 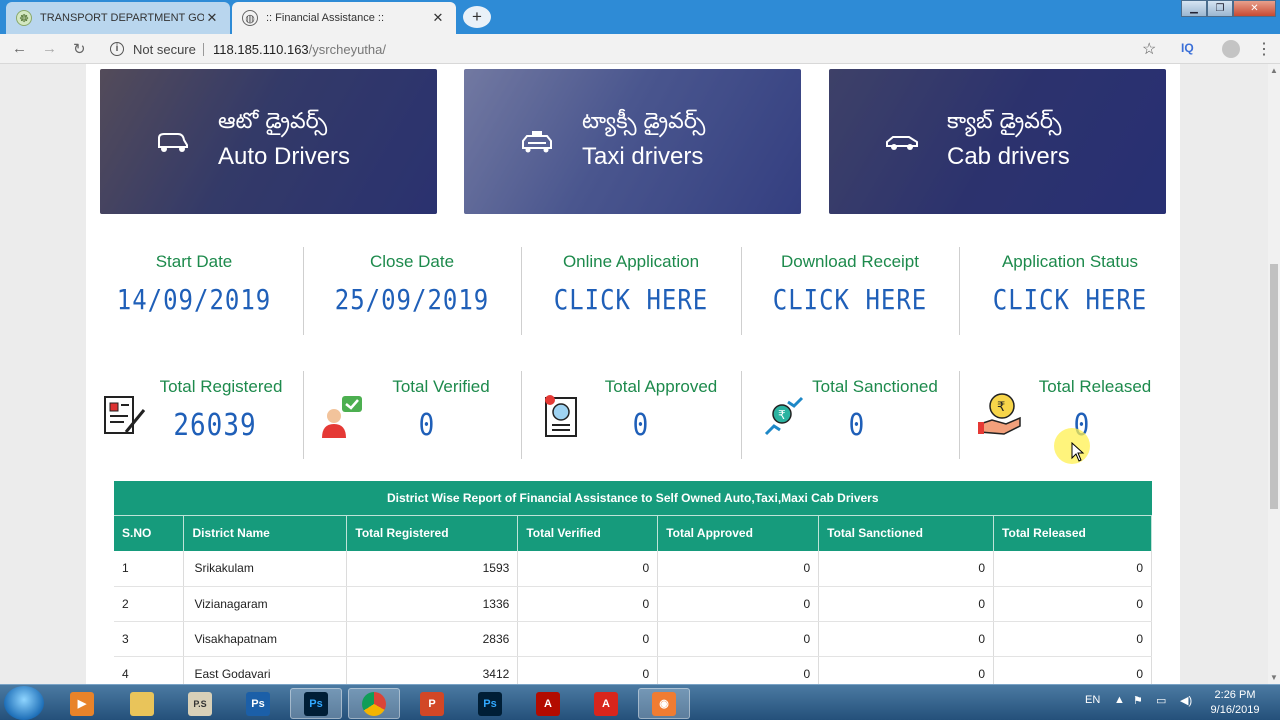 I want to click on car-icon, so click(x=902, y=143).